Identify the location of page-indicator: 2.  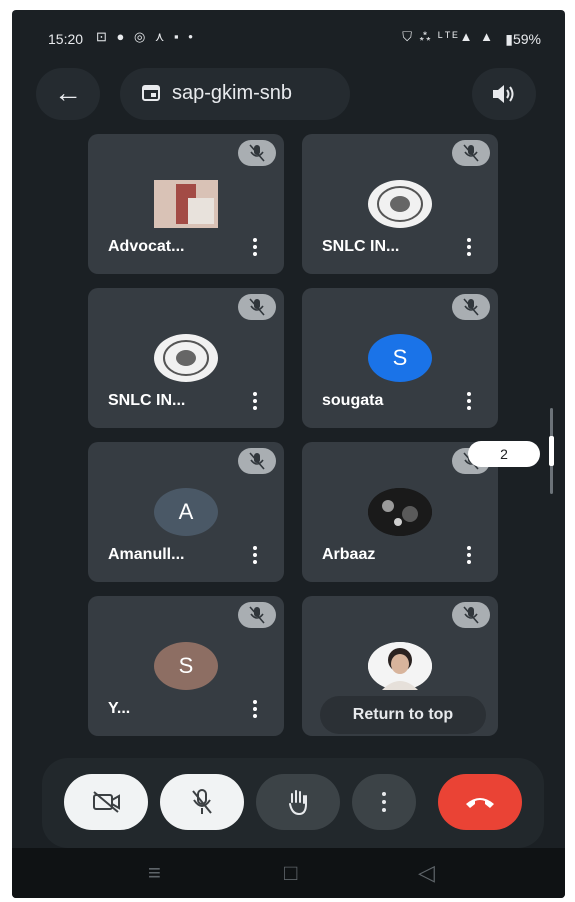
(504, 454).